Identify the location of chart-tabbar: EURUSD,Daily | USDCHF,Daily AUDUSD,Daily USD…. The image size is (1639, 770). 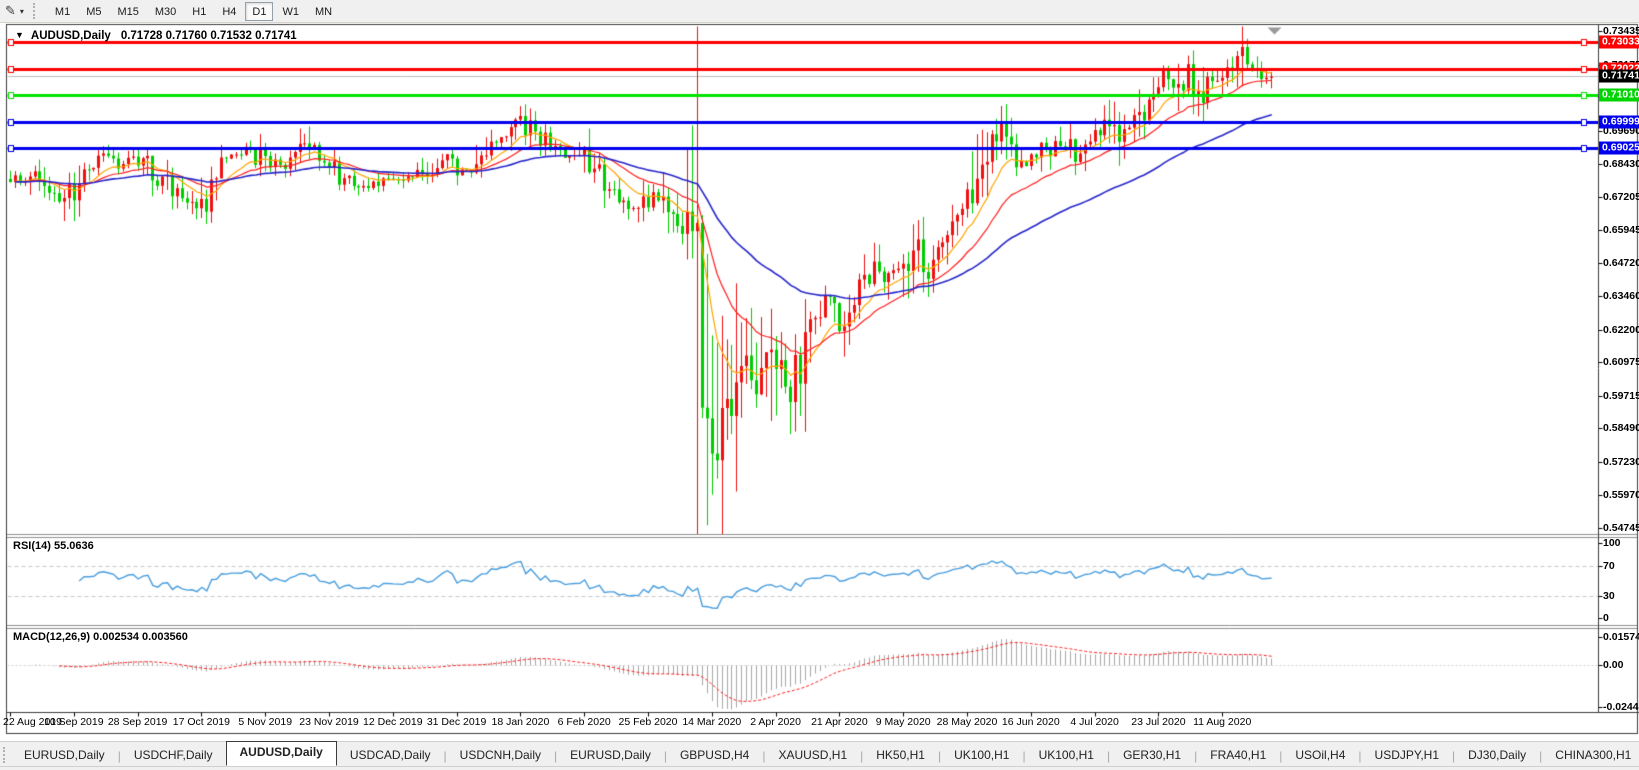
(819, 753).